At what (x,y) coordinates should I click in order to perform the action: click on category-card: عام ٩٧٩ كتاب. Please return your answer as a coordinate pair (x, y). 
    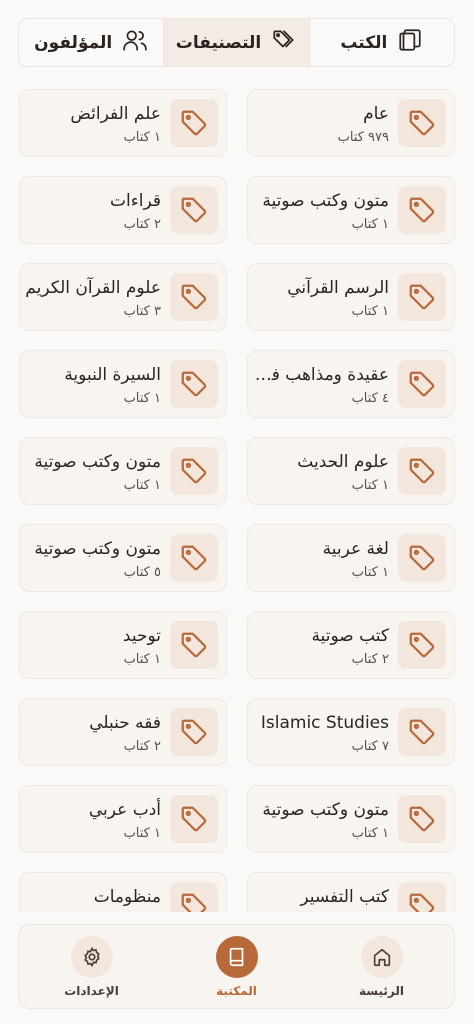
    Looking at the image, I should click on (351, 123).